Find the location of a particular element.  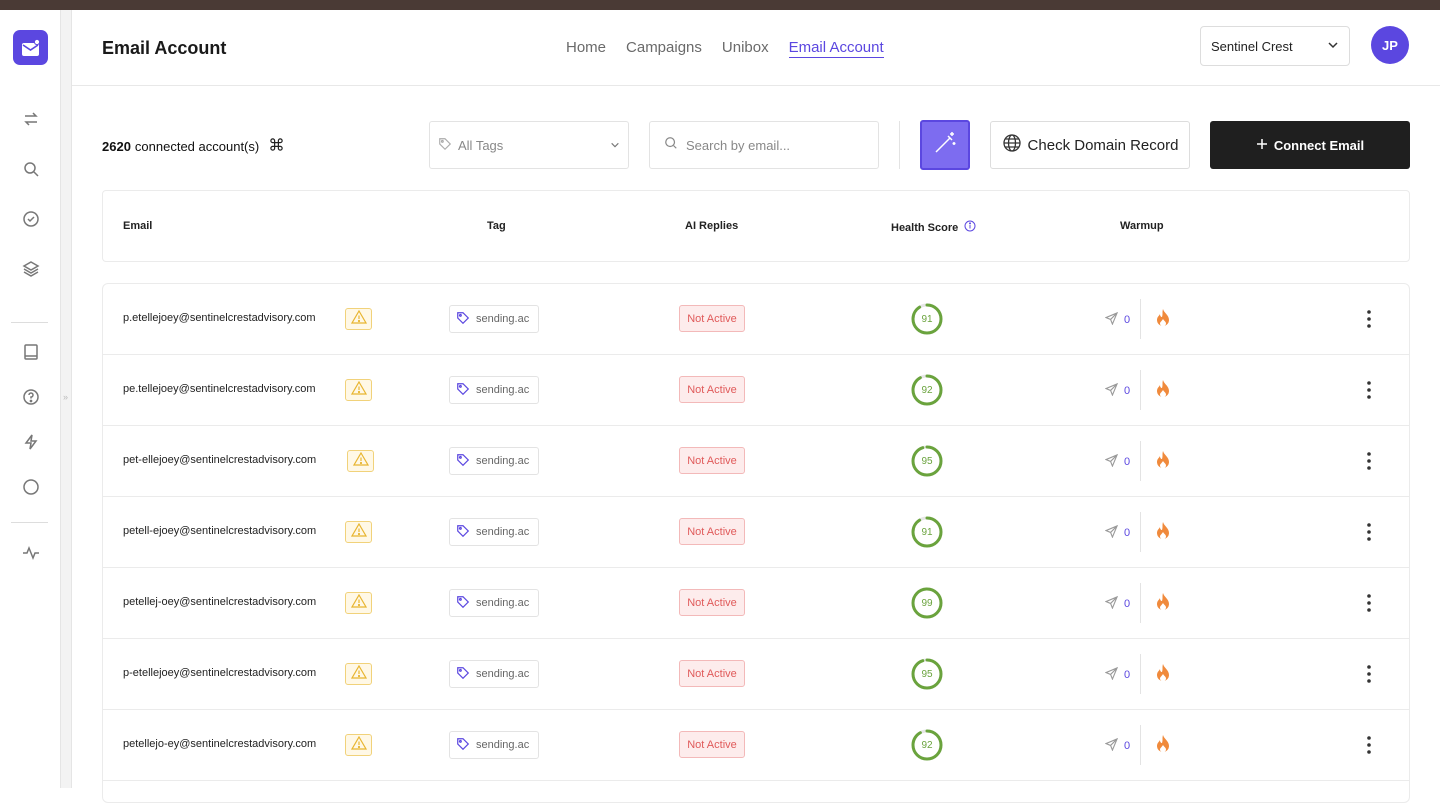

check-circle-icon is located at coordinates (30, 218).